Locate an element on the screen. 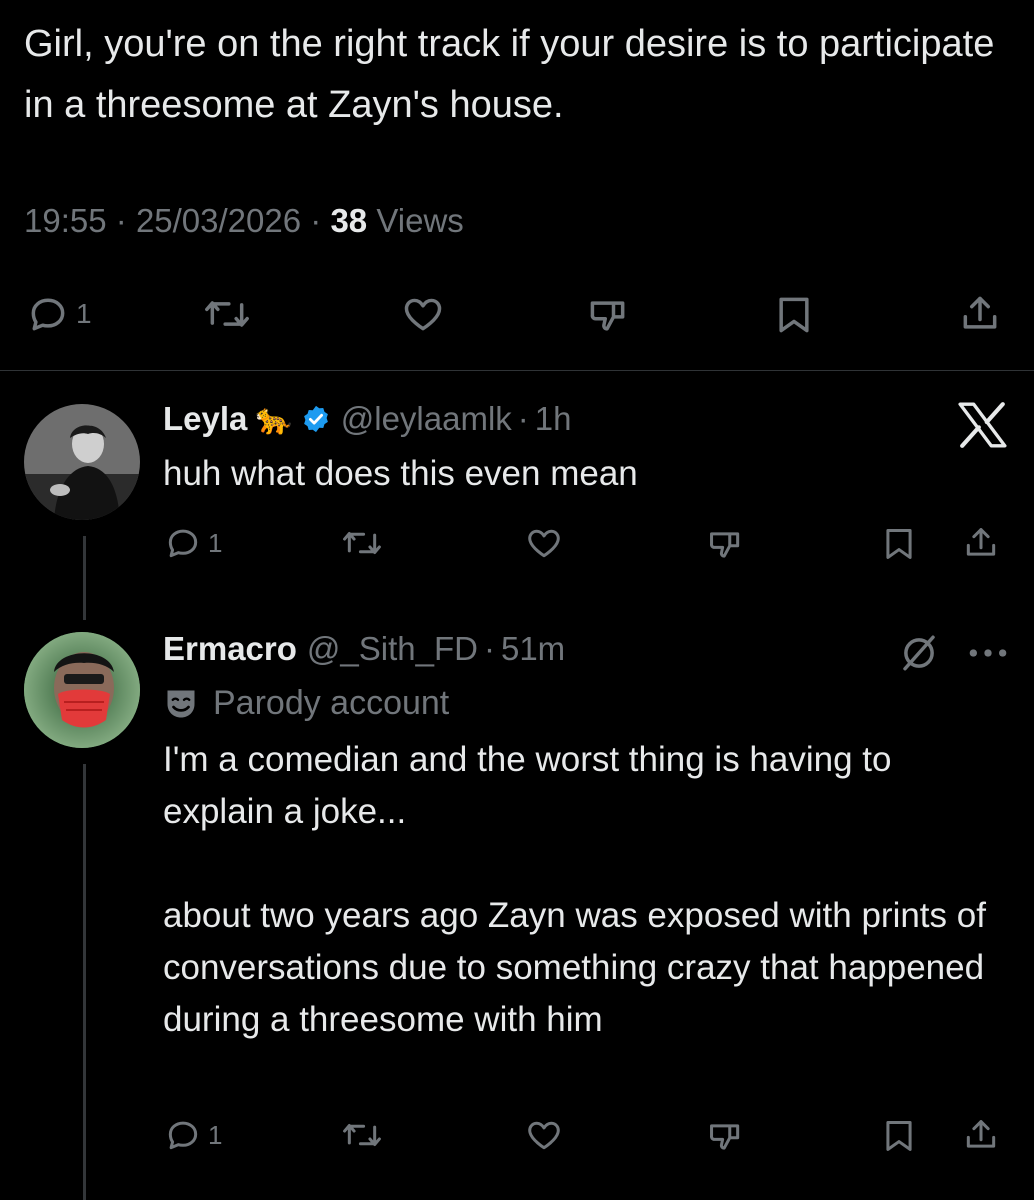 This screenshot has height=1200, width=1034. parody-label: Parody account is located at coordinates (306, 703).